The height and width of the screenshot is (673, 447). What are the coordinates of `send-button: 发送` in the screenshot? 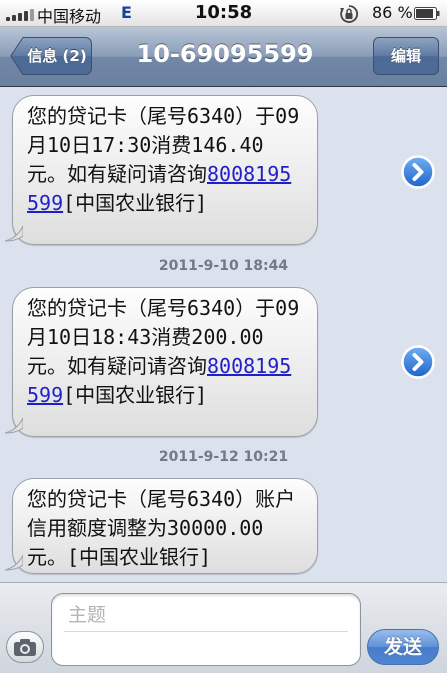 It's located at (403, 647).